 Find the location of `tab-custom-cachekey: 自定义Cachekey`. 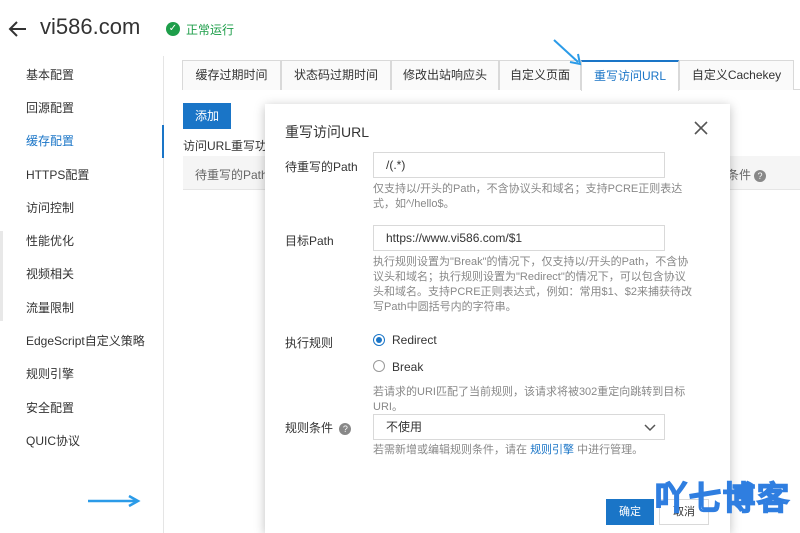

tab-custom-cachekey: 自定义Cachekey is located at coordinates (736, 75).